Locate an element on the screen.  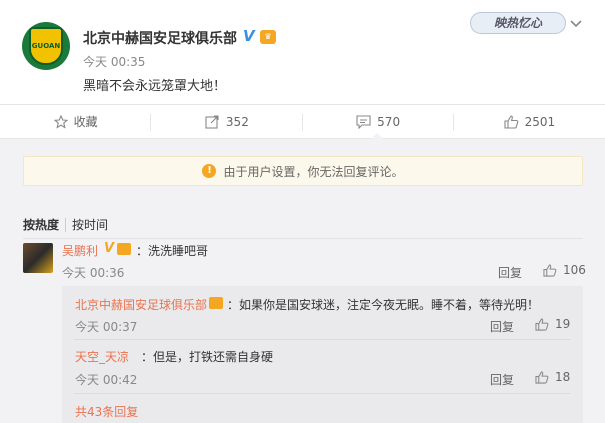
sort-options: 按热度 按时间 is located at coordinates (66, 224).